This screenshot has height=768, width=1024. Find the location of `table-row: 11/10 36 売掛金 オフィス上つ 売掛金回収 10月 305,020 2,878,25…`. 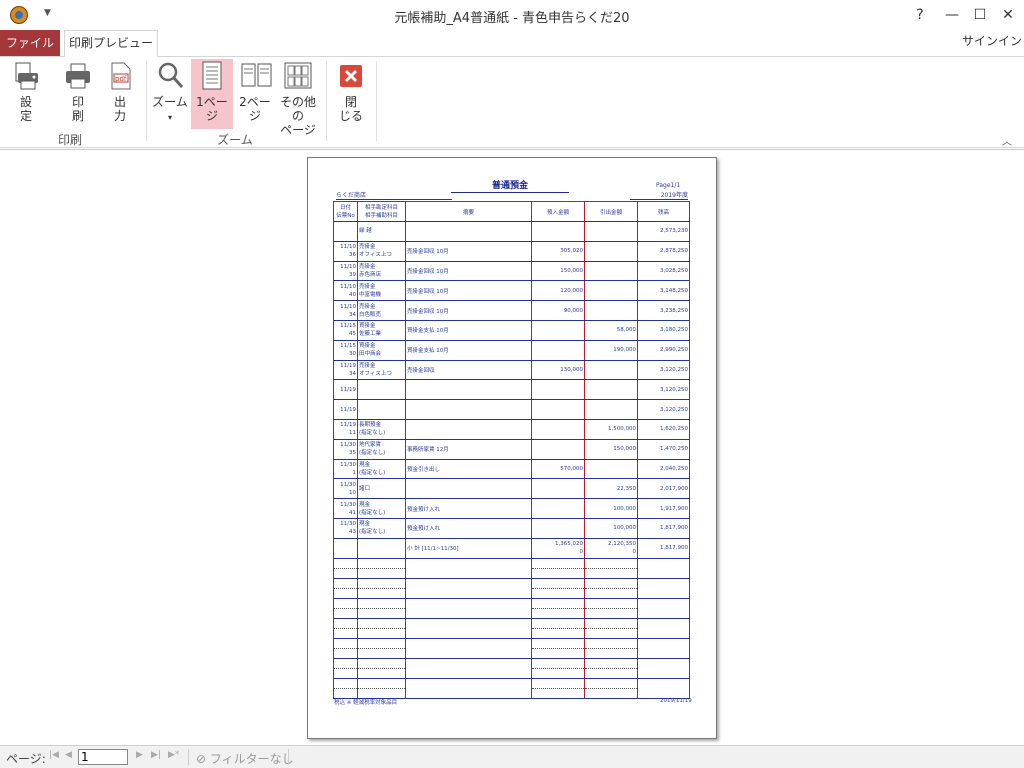

table-row: 11/10 36 売掛金 オフィス上つ 売掛金回収 10月 305,020 2,878,25… is located at coordinates (511, 251).